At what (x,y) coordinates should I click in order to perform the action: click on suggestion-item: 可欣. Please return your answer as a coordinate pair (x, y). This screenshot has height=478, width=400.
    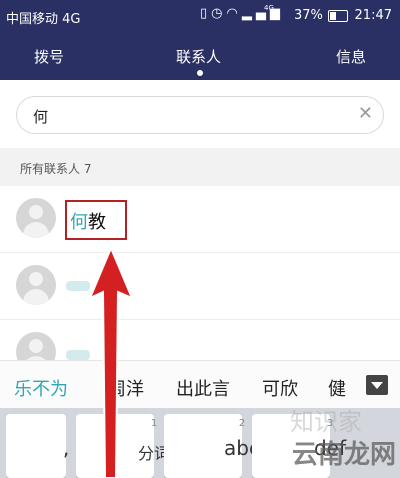
    Looking at the image, I should click on (280, 388).